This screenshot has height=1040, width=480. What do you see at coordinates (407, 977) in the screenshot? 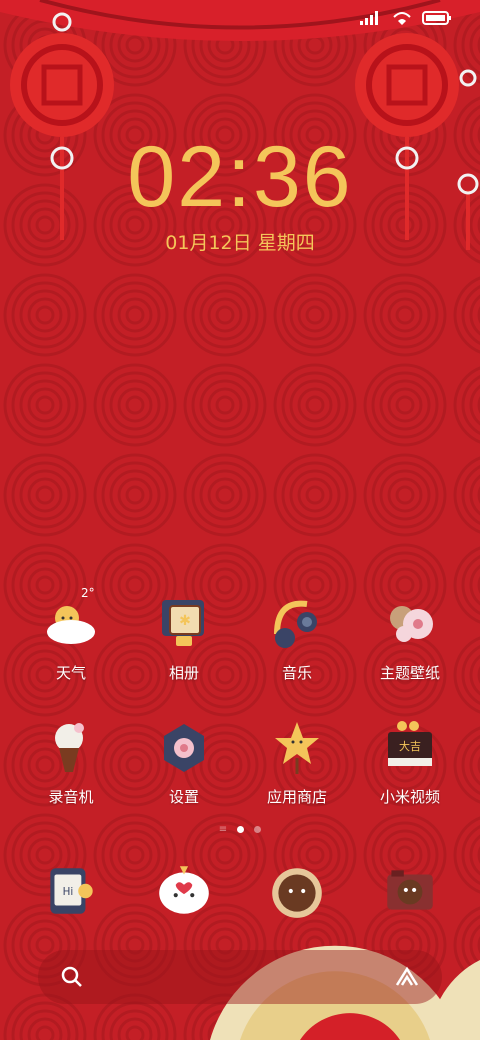
I see `assistant-icon` at bounding box center [407, 977].